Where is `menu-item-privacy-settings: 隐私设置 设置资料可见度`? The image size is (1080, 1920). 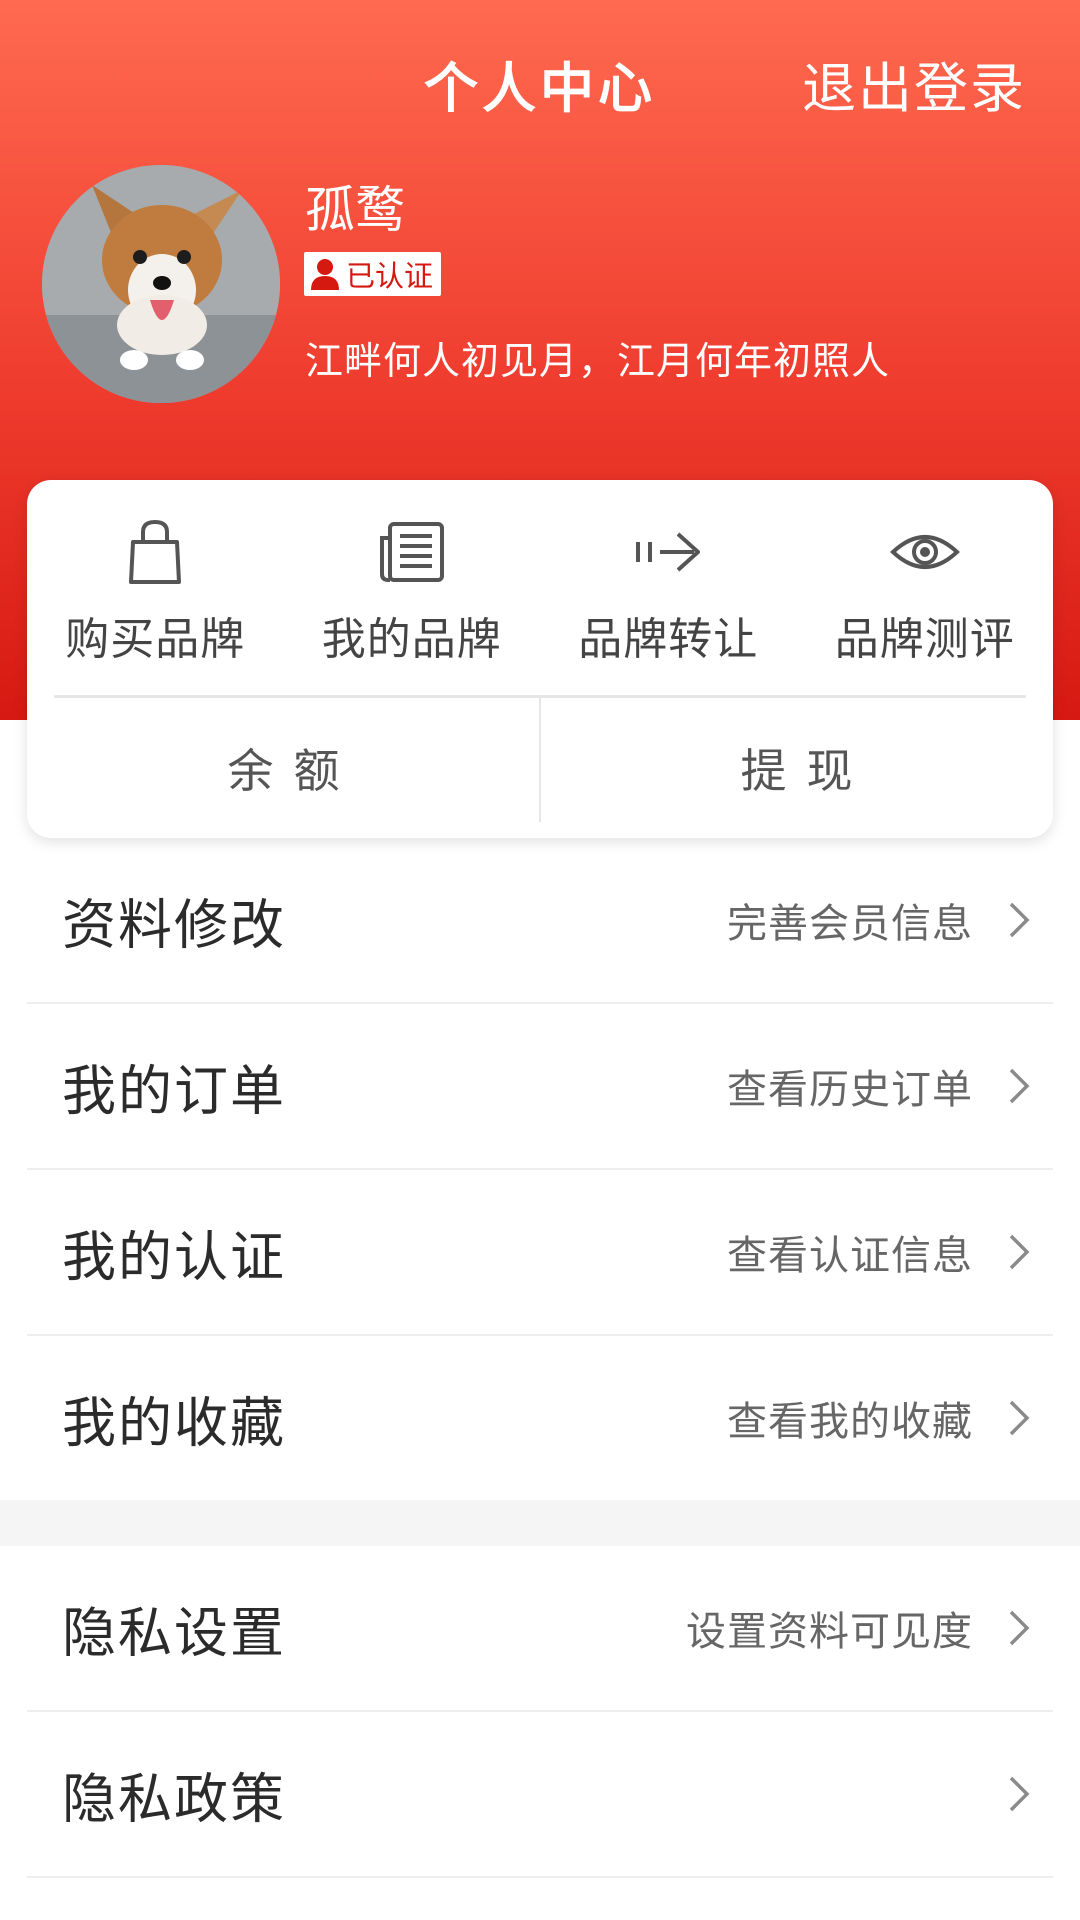 menu-item-privacy-settings: 隐私设置 设置资料可见度 is located at coordinates (540, 1629).